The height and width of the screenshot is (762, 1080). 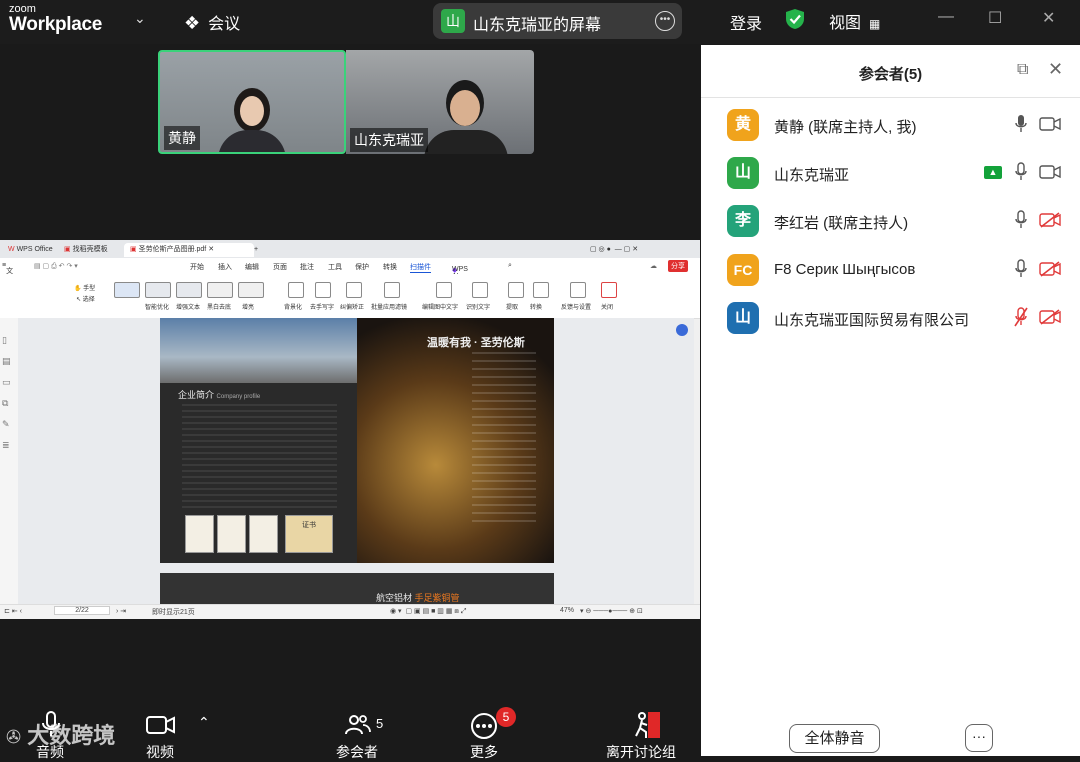 What do you see at coordinates (1022, 70) in the screenshot?
I see `popout-icon: ⧉` at bounding box center [1022, 70].